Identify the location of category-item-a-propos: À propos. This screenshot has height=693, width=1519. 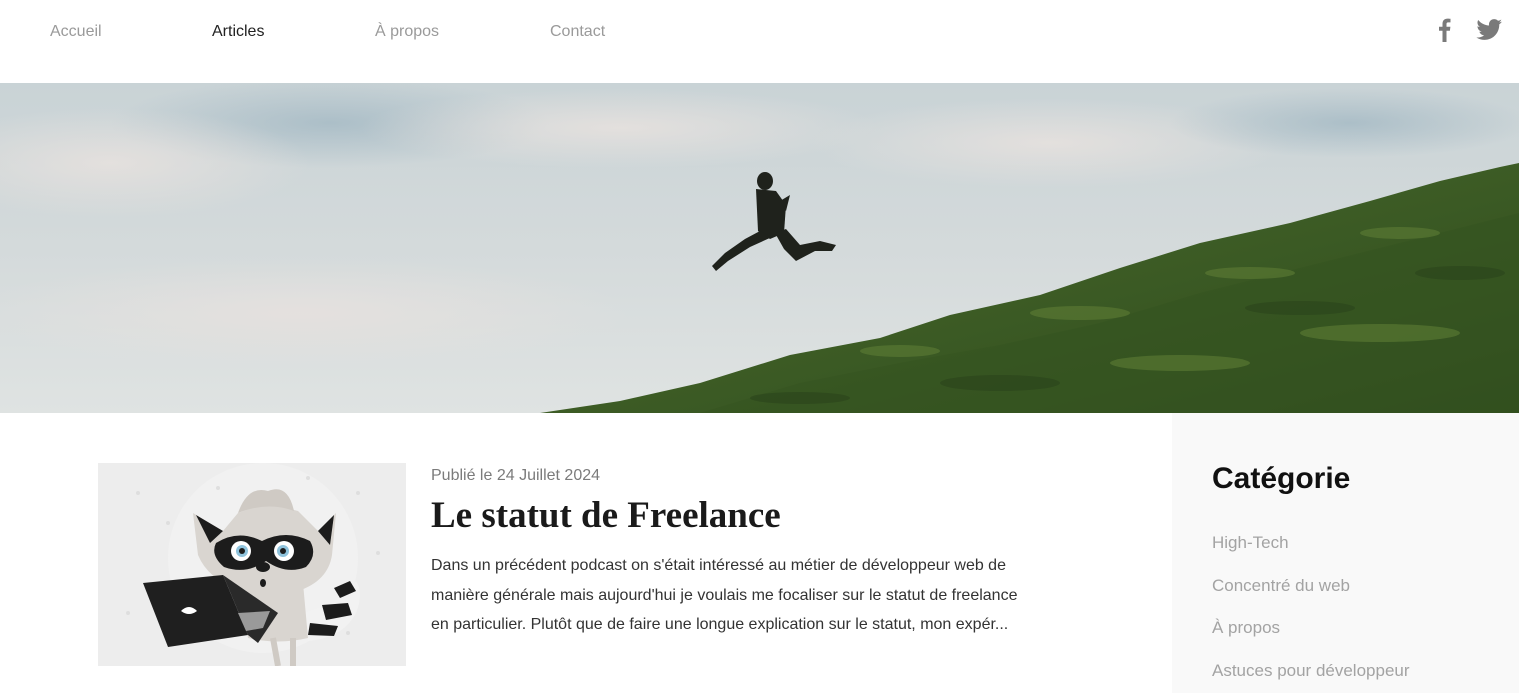
(1246, 628).